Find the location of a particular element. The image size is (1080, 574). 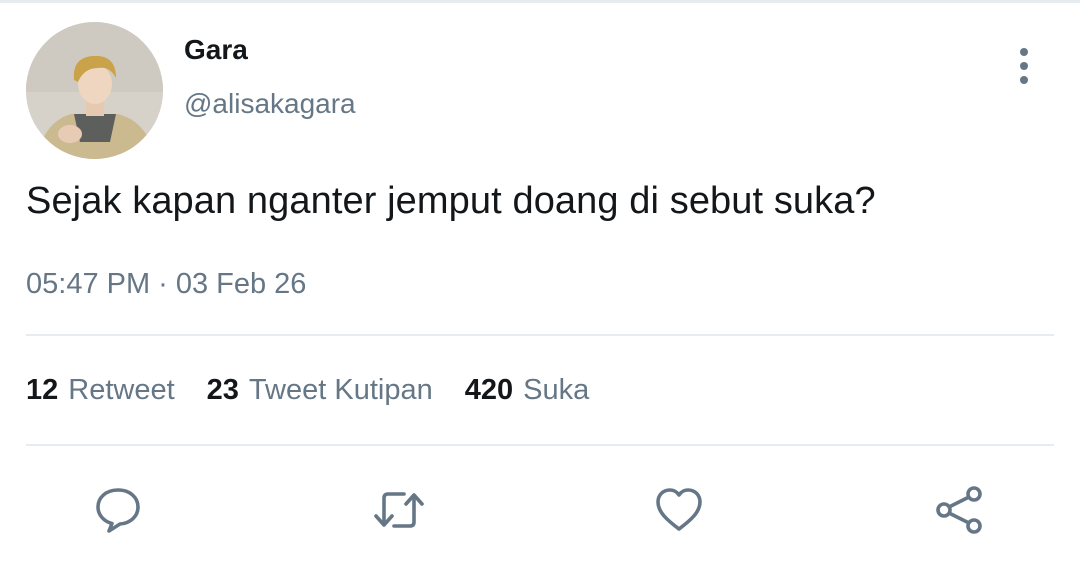

avatar is located at coordinates (94, 90).